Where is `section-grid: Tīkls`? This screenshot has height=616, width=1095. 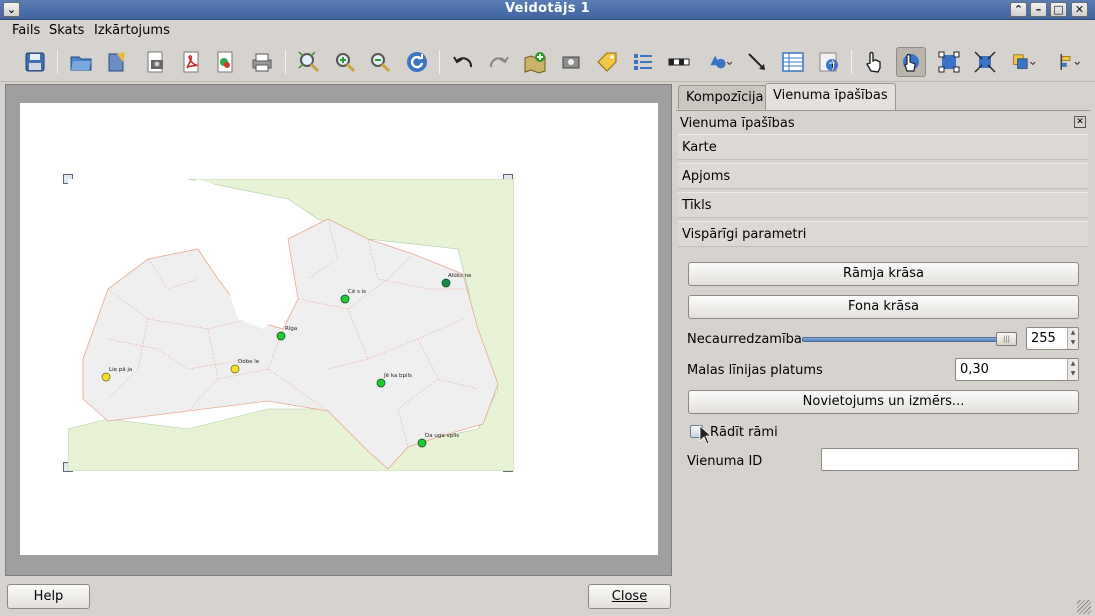
section-grid: Tīkls is located at coordinates (883, 205).